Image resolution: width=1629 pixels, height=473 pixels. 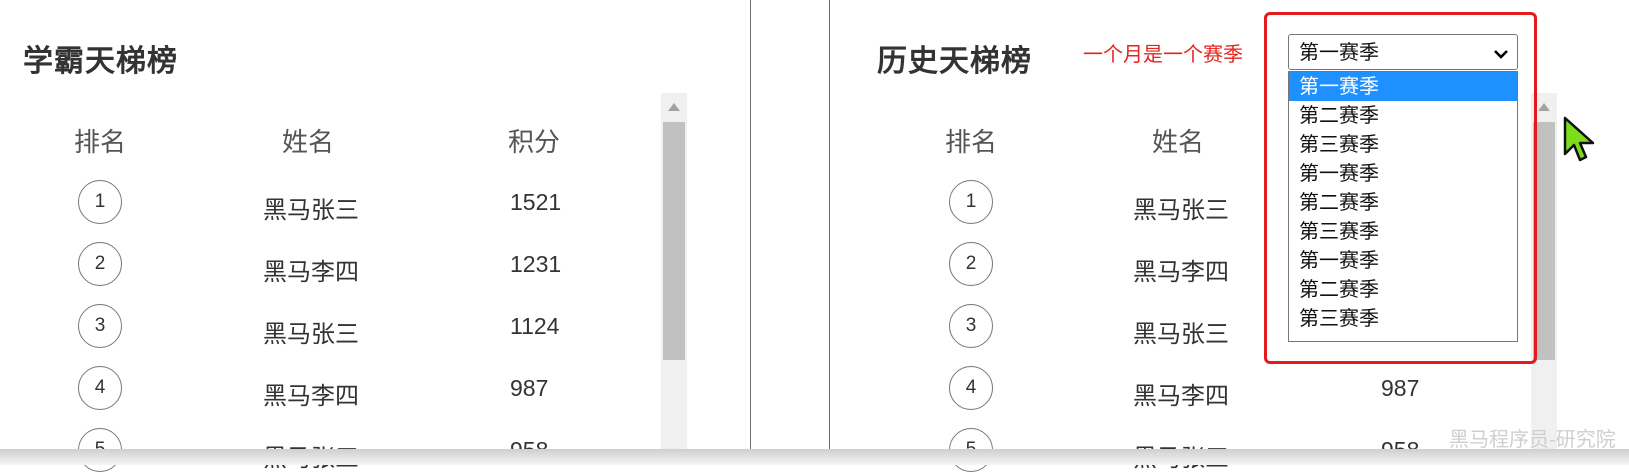 What do you see at coordinates (100, 61) in the screenshot?
I see `left-panel-title: 学霸天梯榜` at bounding box center [100, 61].